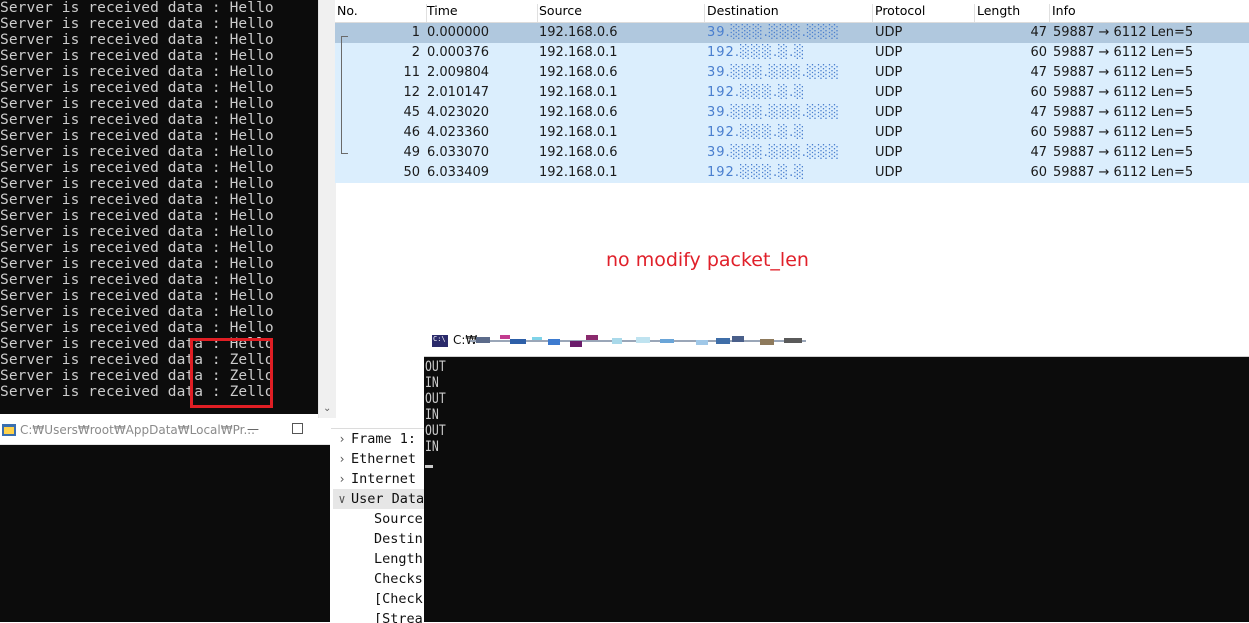 The width and height of the screenshot is (1249, 623). I want to click on column-header-destination: Destination, so click(789, 13).